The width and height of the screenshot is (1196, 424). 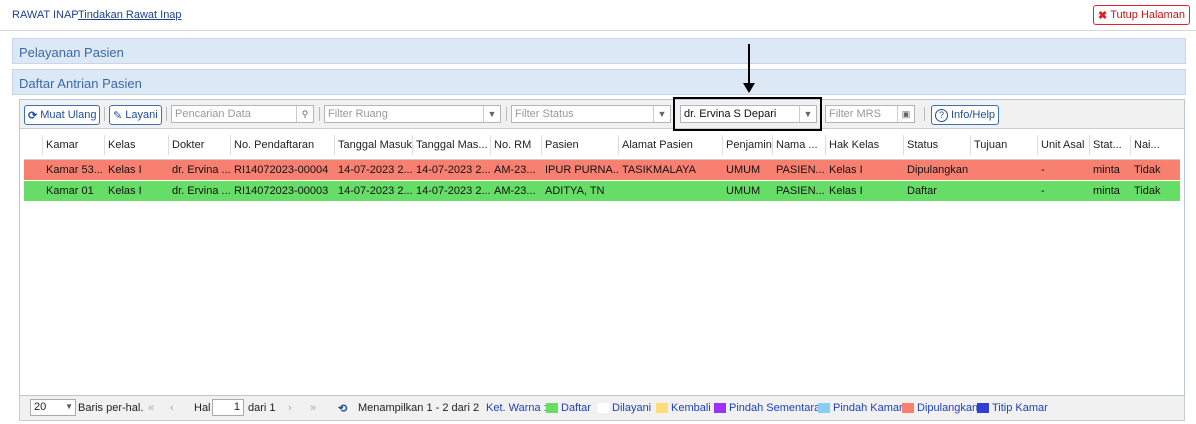 I want to click on prev-page-icon: ‹, so click(x=172, y=408).